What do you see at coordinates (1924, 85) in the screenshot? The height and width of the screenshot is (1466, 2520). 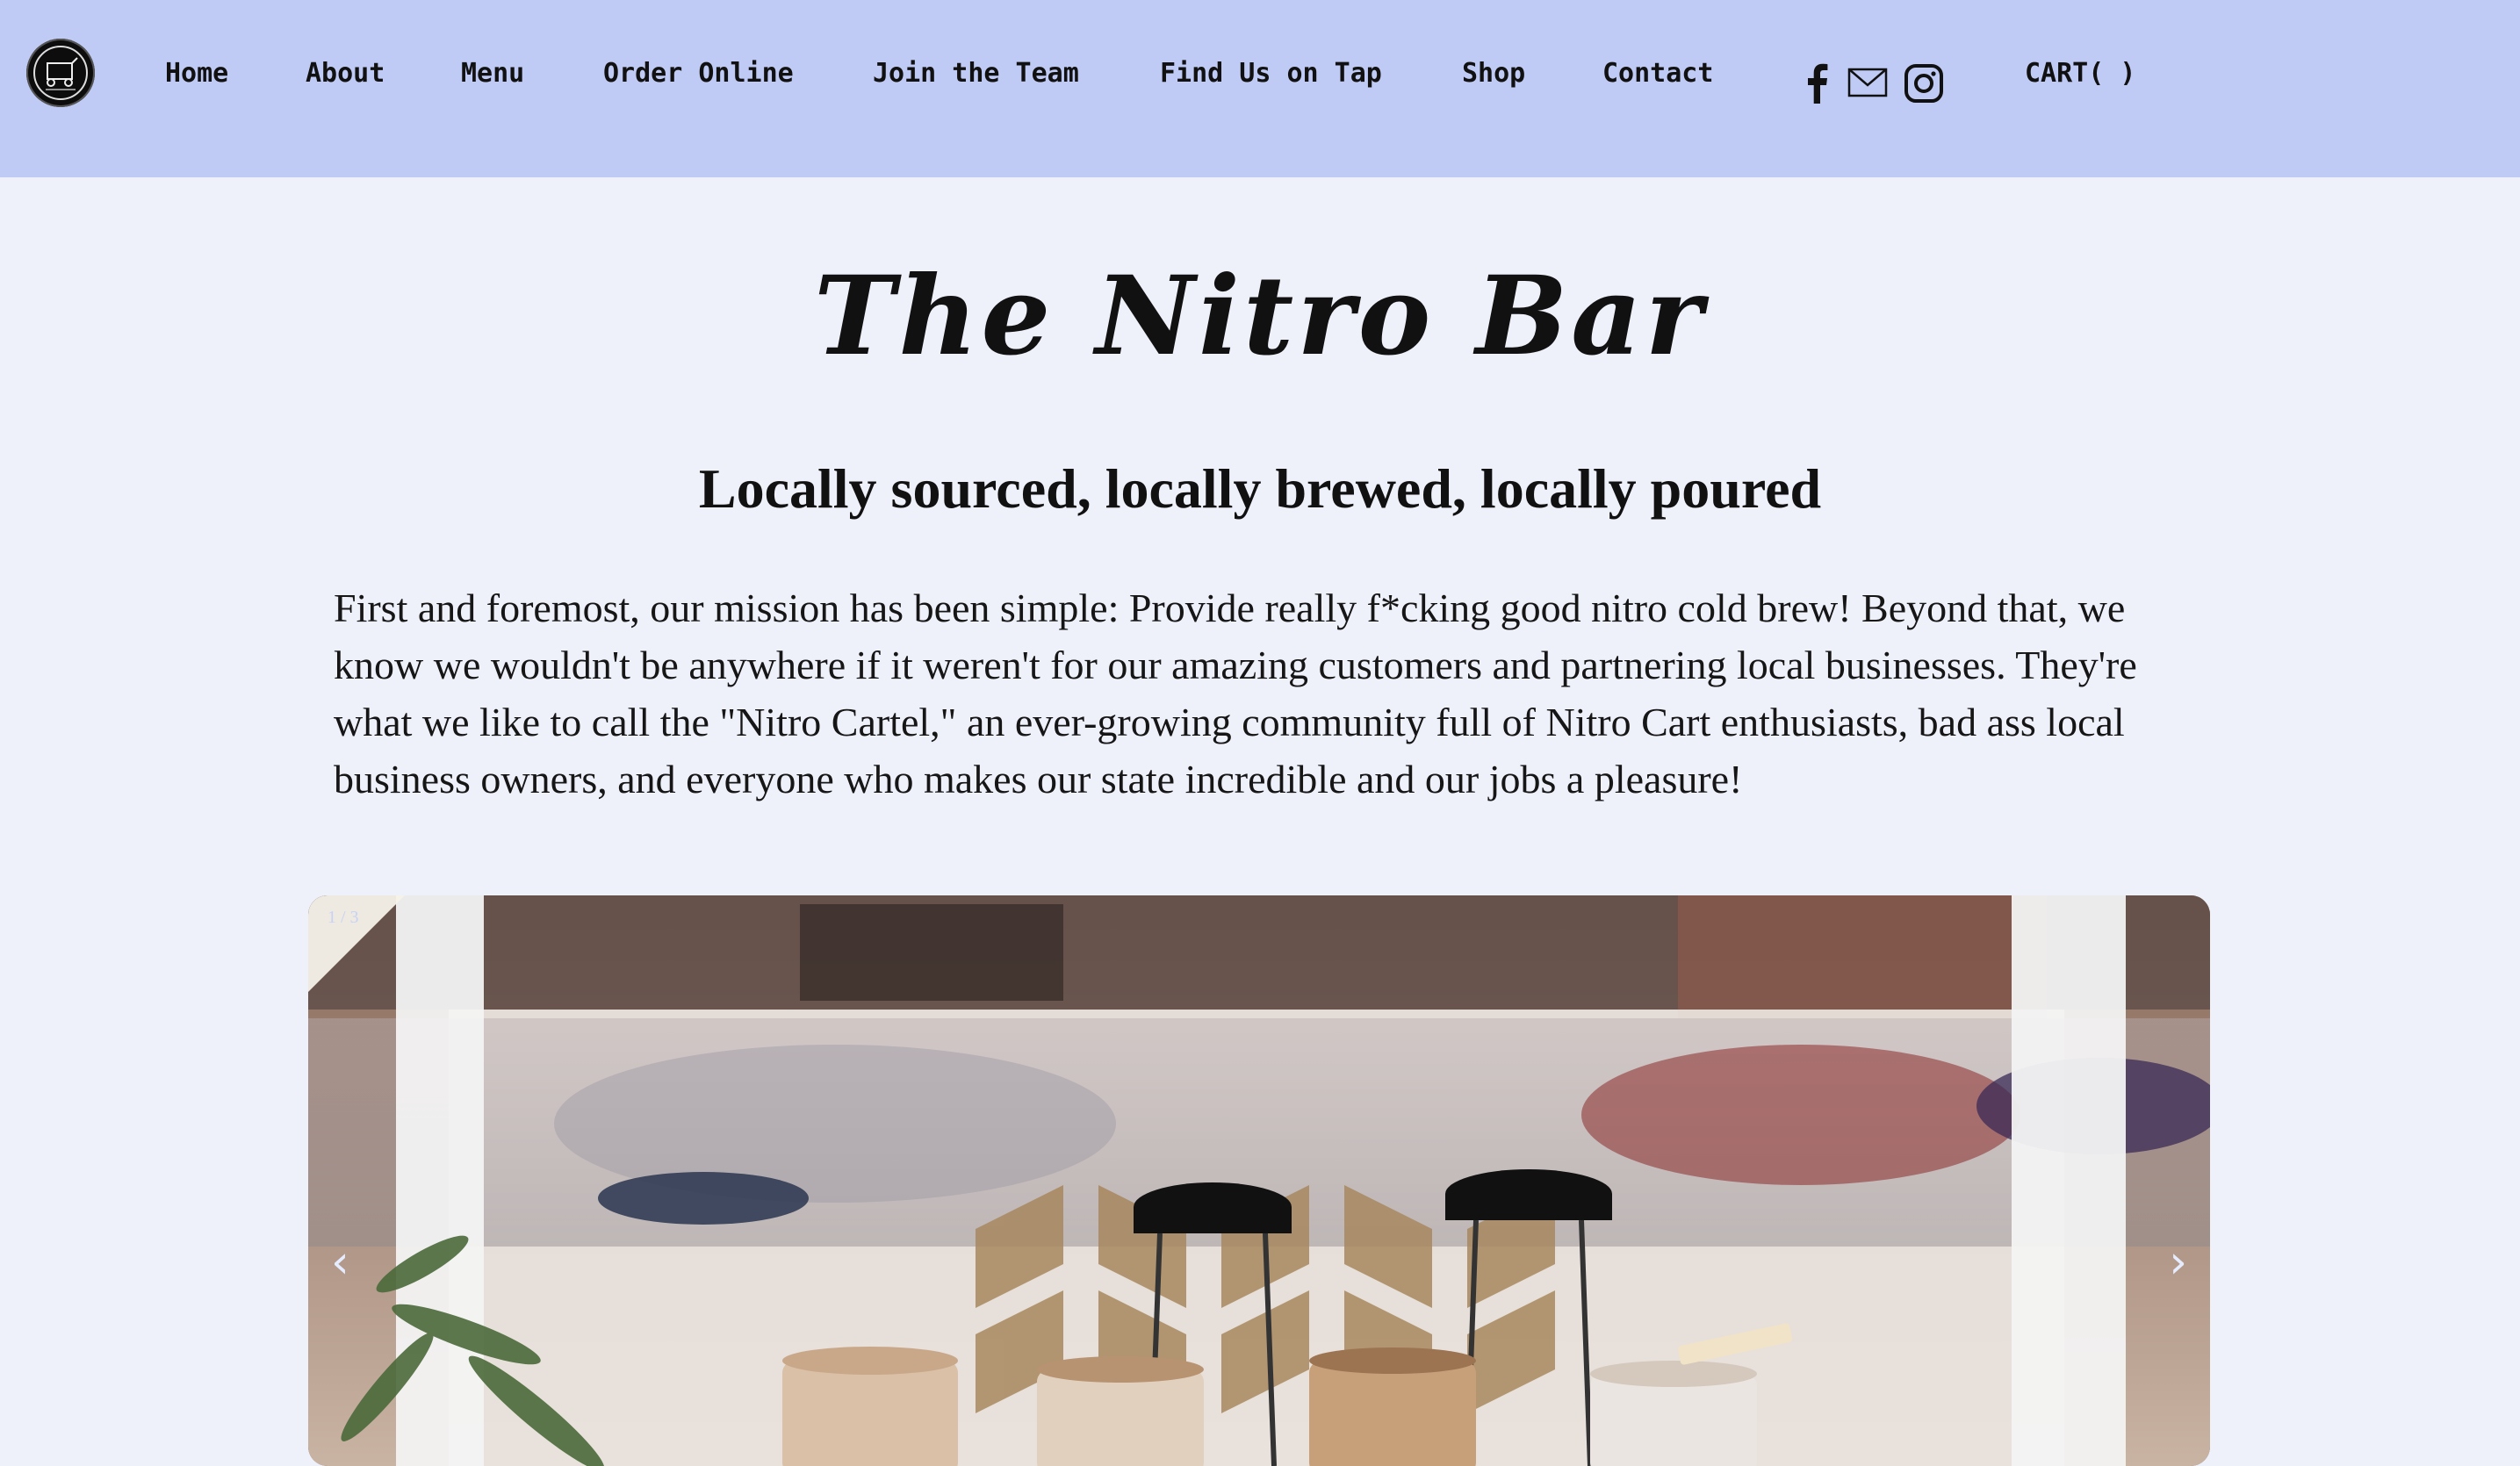 I see `instagram-icon` at bounding box center [1924, 85].